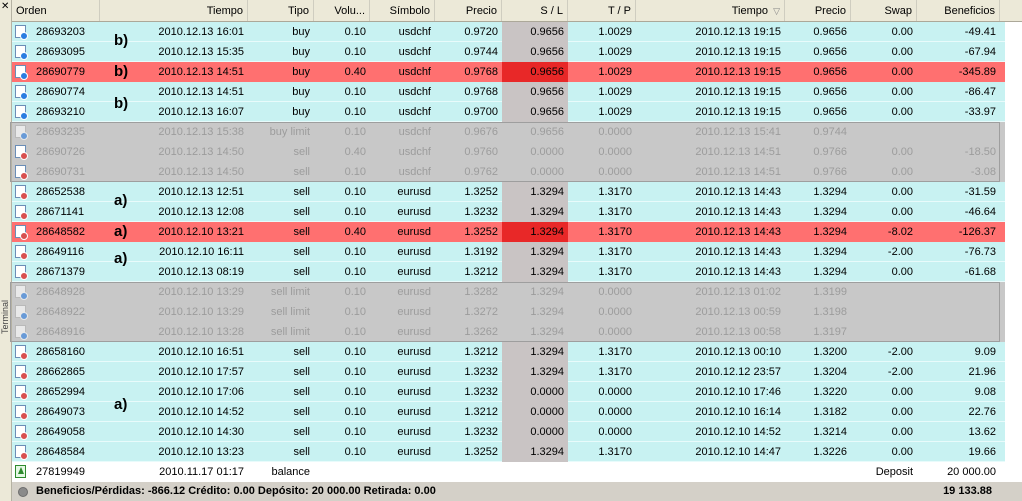 Image resolution: width=1022 pixels, height=501 pixels. What do you see at coordinates (355, 72) in the screenshot?
I see `cell-volume: 0.40` at bounding box center [355, 72].